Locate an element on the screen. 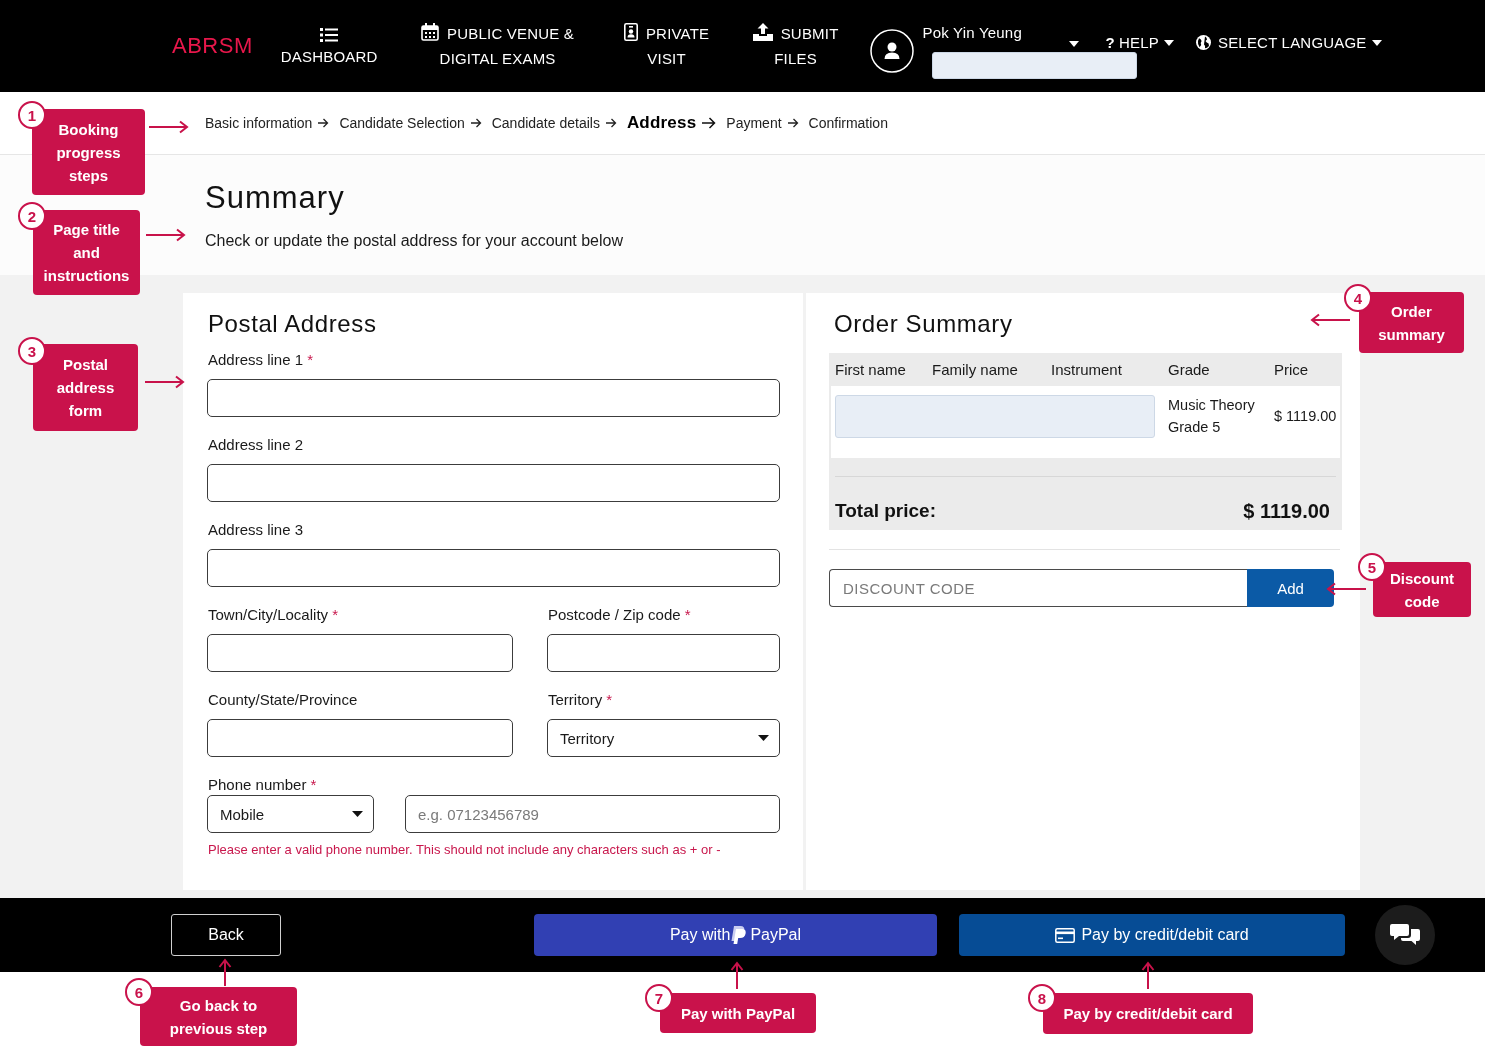 The width and height of the screenshot is (1485, 1059). total-label: Total price: is located at coordinates (885, 511).